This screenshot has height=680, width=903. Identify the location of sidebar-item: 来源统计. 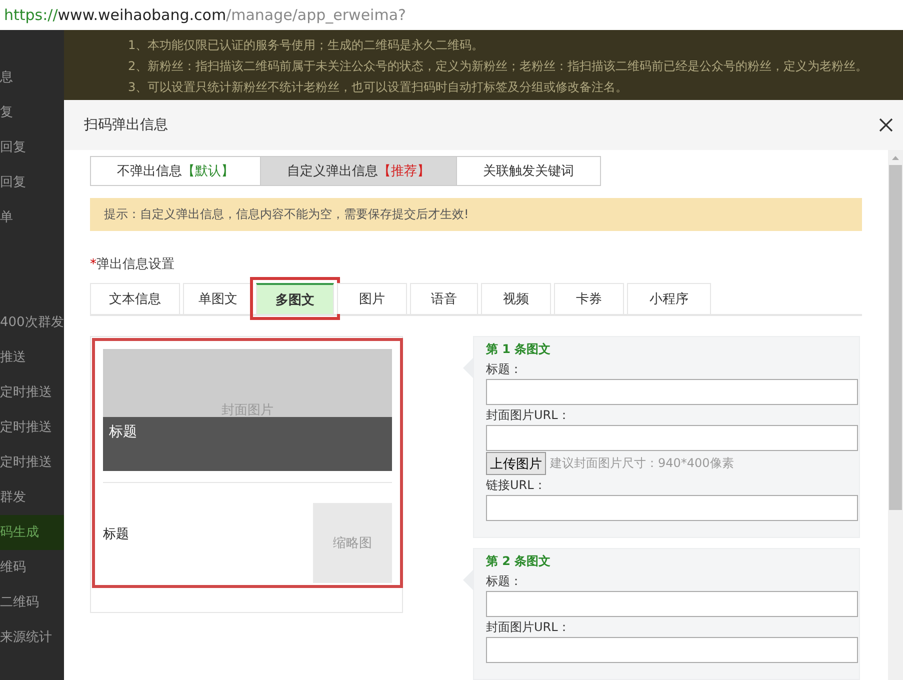
(32, 637).